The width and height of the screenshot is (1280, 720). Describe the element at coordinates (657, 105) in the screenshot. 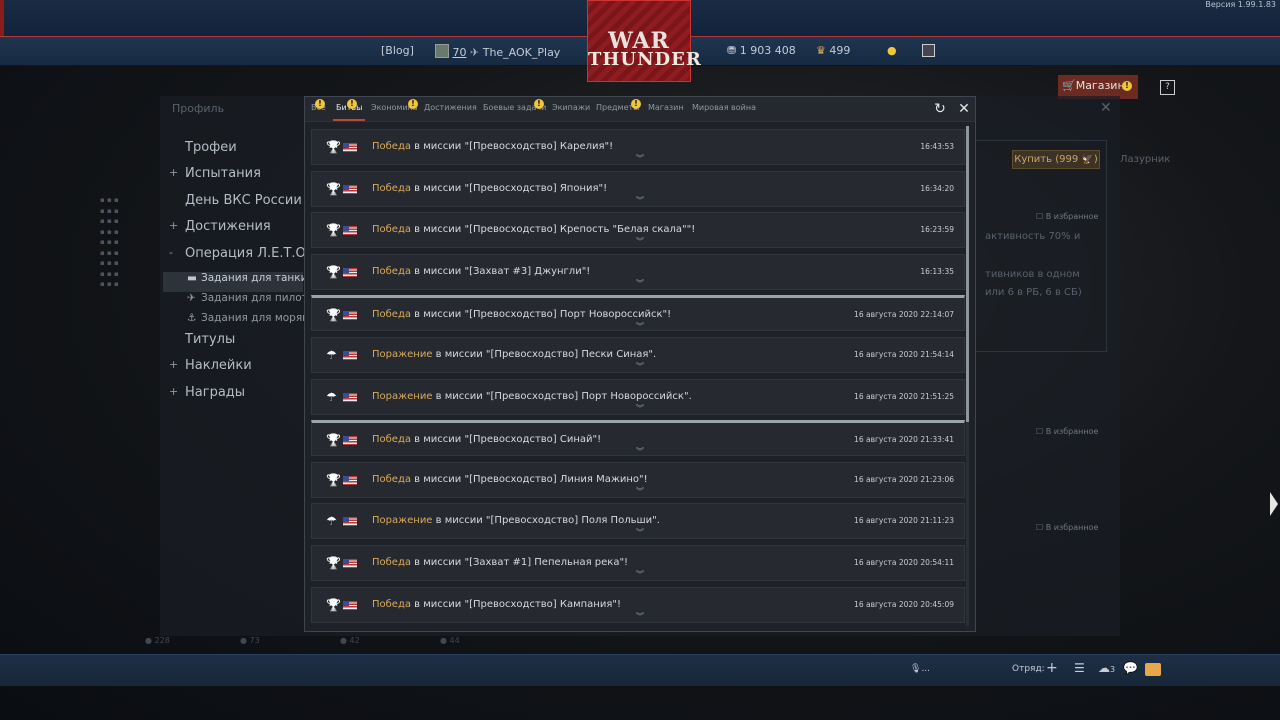

I see `tab-shop: ! Магазин` at that location.